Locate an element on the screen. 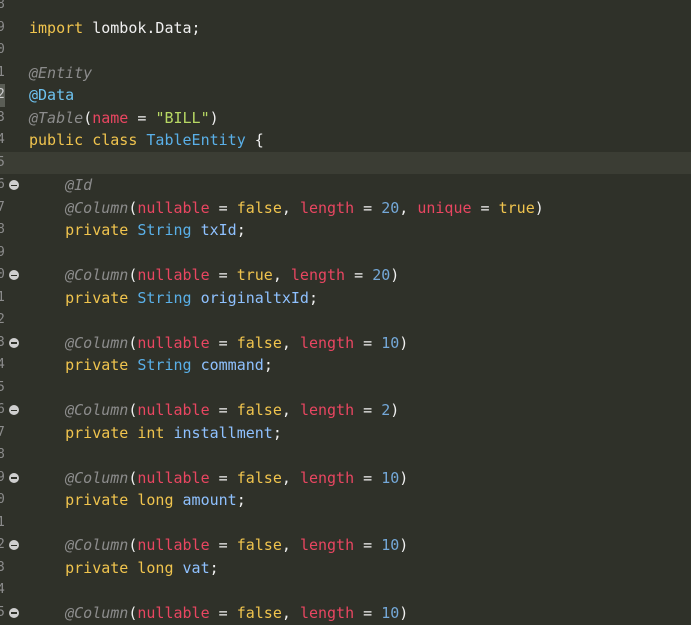 The image size is (691, 625). code-line: 2 @Data is located at coordinates (345, 95).